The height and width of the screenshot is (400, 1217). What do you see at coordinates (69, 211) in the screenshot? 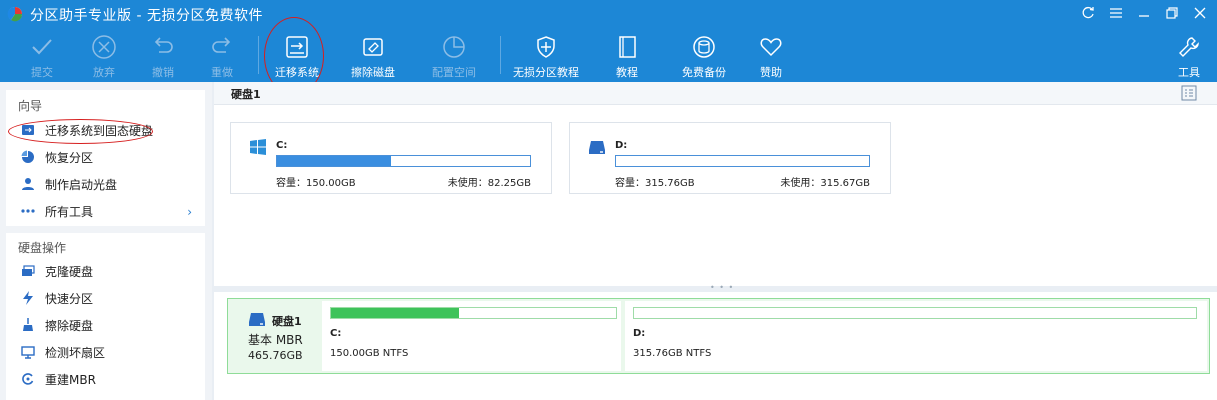
I see `sidebar-item-label: 所有工具` at bounding box center [69, 211].